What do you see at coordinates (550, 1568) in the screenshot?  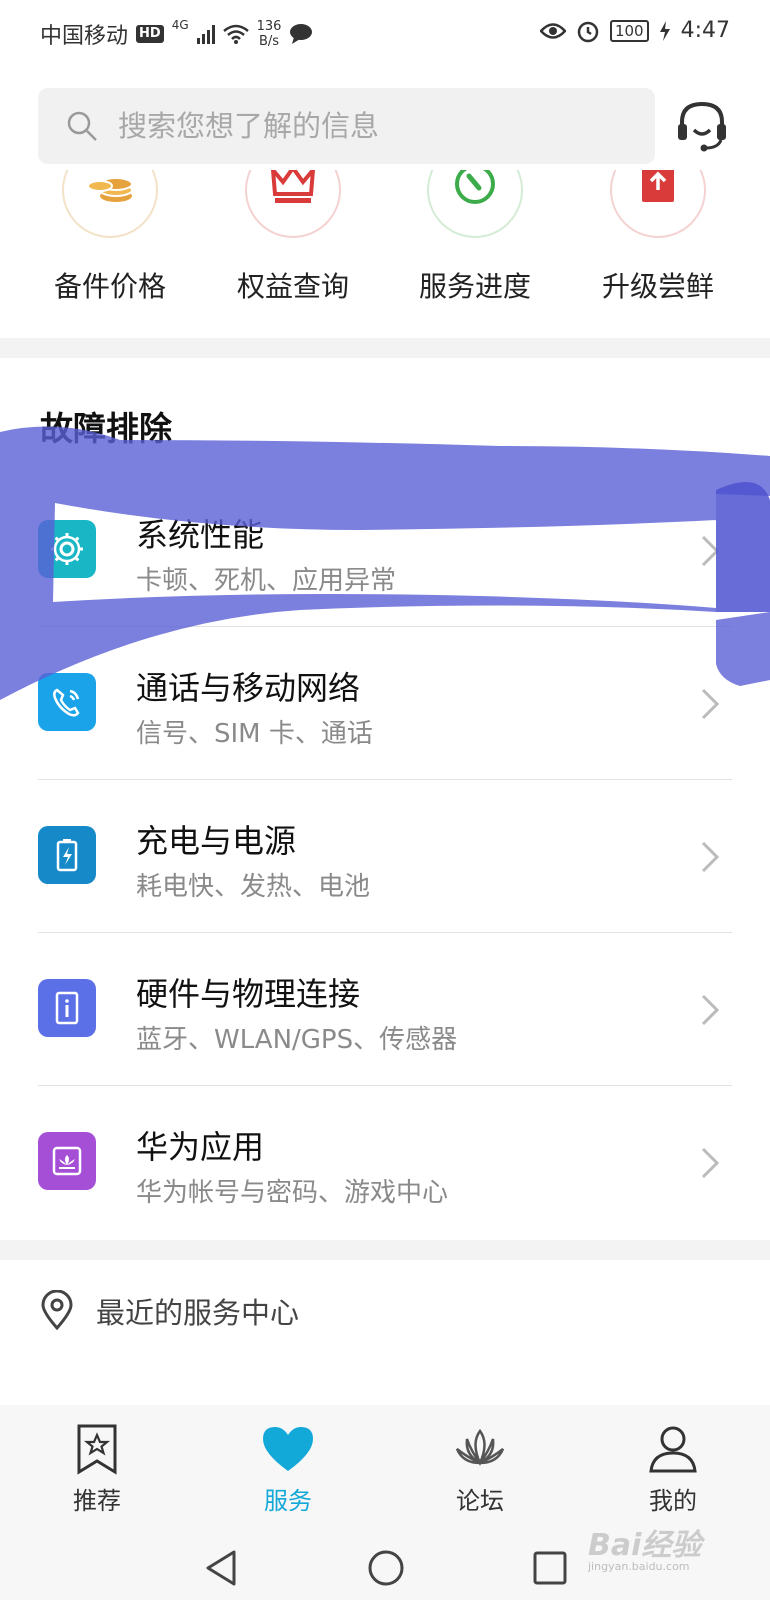 I see `recents-icon` at bounding box center [550, 1568].